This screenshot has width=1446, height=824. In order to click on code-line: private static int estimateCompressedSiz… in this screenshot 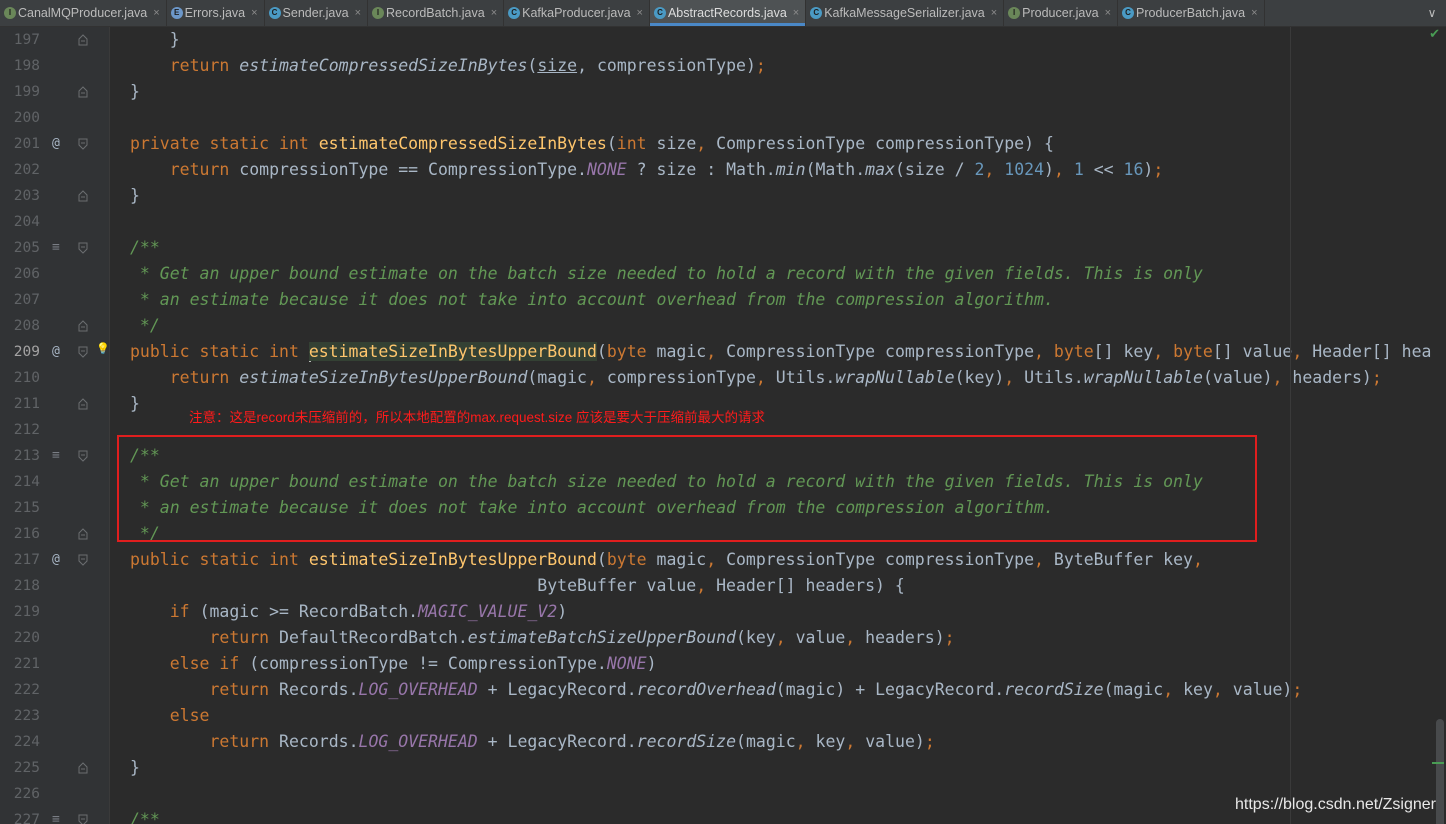, I will do `click(592, 144)`.